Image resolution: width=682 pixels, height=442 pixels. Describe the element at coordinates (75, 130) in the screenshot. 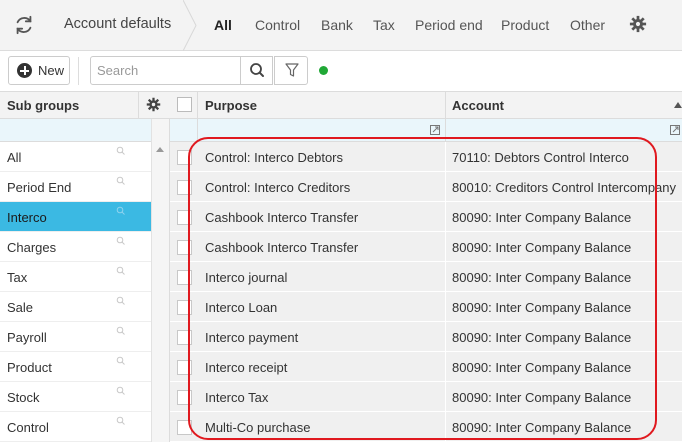

I see `subgroups-filter-row` at that location.